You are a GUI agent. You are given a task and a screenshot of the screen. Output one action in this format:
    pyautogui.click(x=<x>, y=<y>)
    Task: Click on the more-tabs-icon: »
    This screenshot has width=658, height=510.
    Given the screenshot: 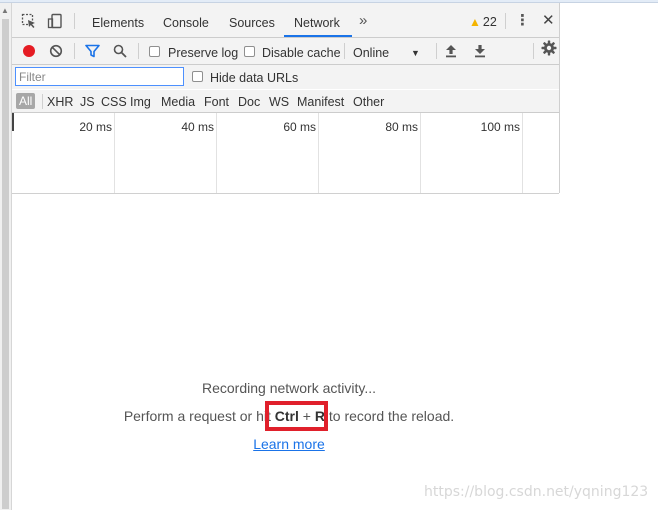 What is the action you would take?
    pyautogui.click(x=363, y=20)
    